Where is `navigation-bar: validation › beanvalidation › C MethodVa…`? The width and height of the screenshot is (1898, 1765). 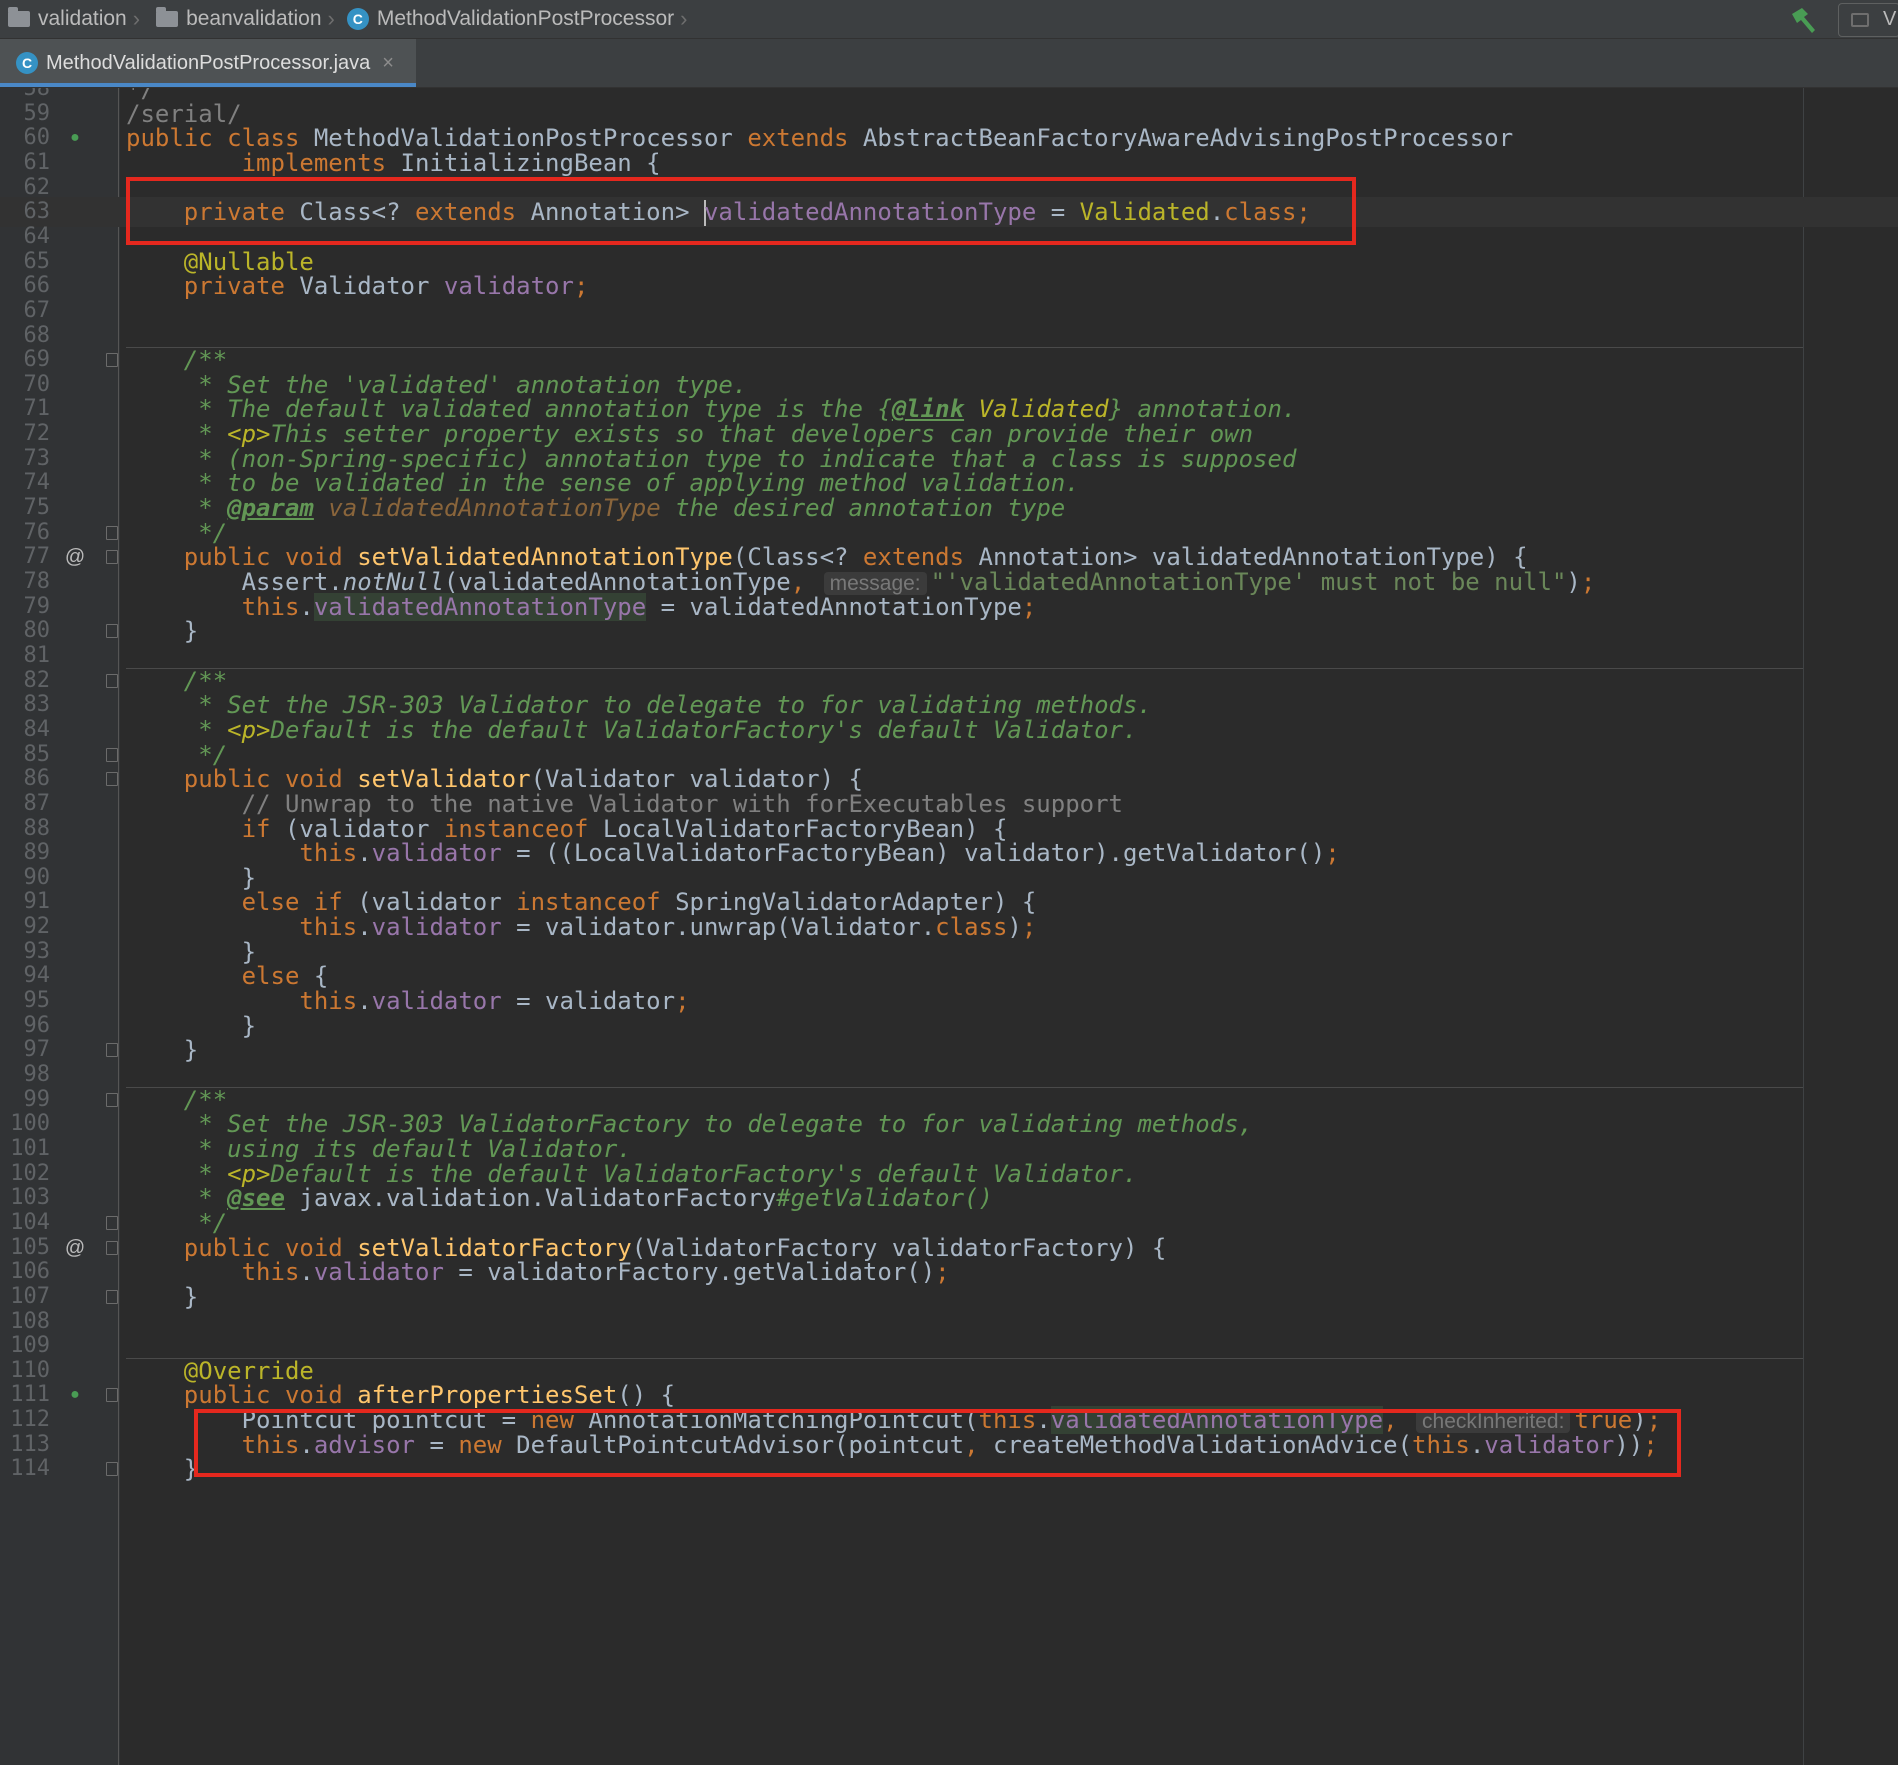
navigation-bar: validation › beanvalidation › C MethodVa… is located at coordinates (949, 19).